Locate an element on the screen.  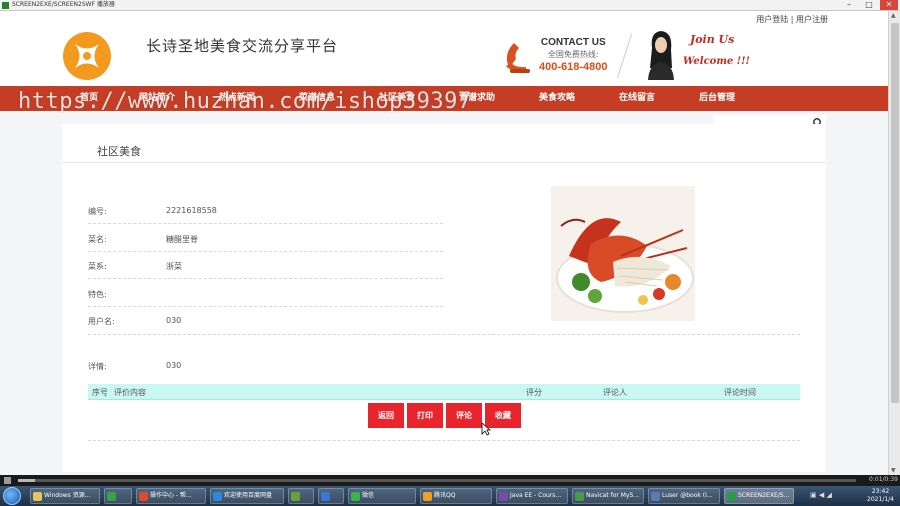
player-time: 0:01/0:39 is located at coordinates (883, 479).